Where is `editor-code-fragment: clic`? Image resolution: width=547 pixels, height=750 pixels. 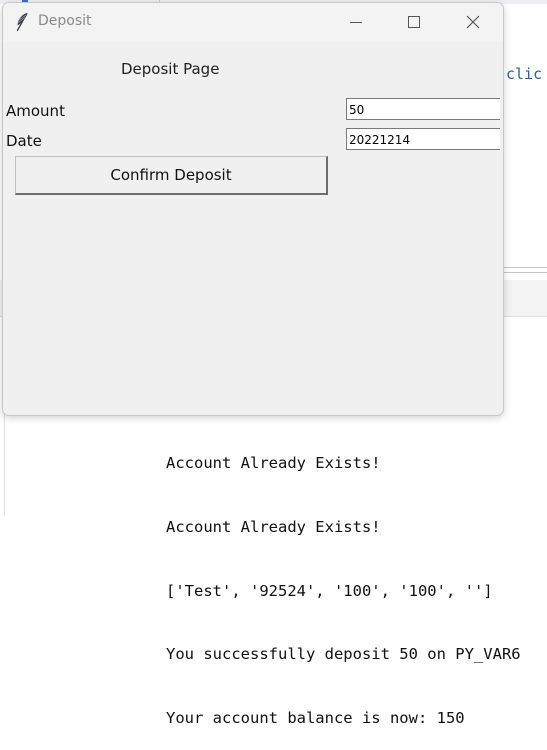 editor-code-fragment: clic is located at coordinates (524, 74).